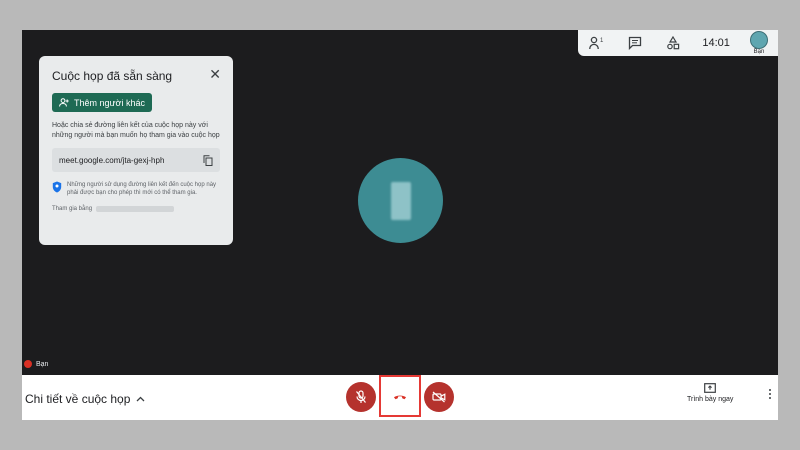  I want to click on top-toolbar: 1 14:01 Bạn, so click(678, 43).